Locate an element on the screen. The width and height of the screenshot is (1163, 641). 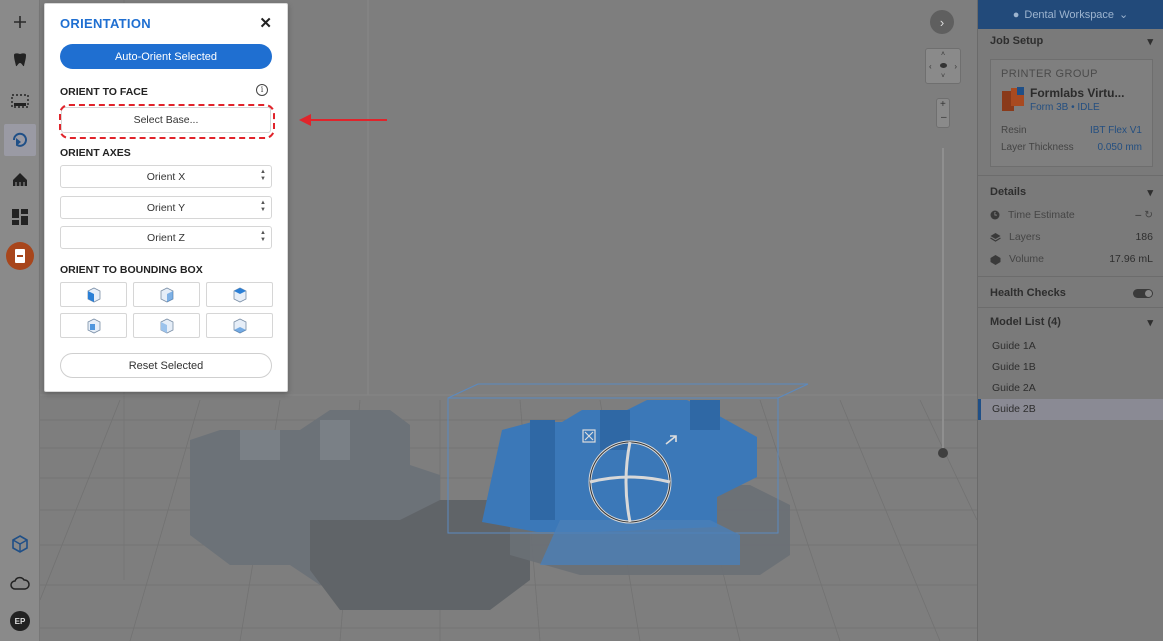
list-item-selected: Guide 2B is located at coordinates (1070, 409).